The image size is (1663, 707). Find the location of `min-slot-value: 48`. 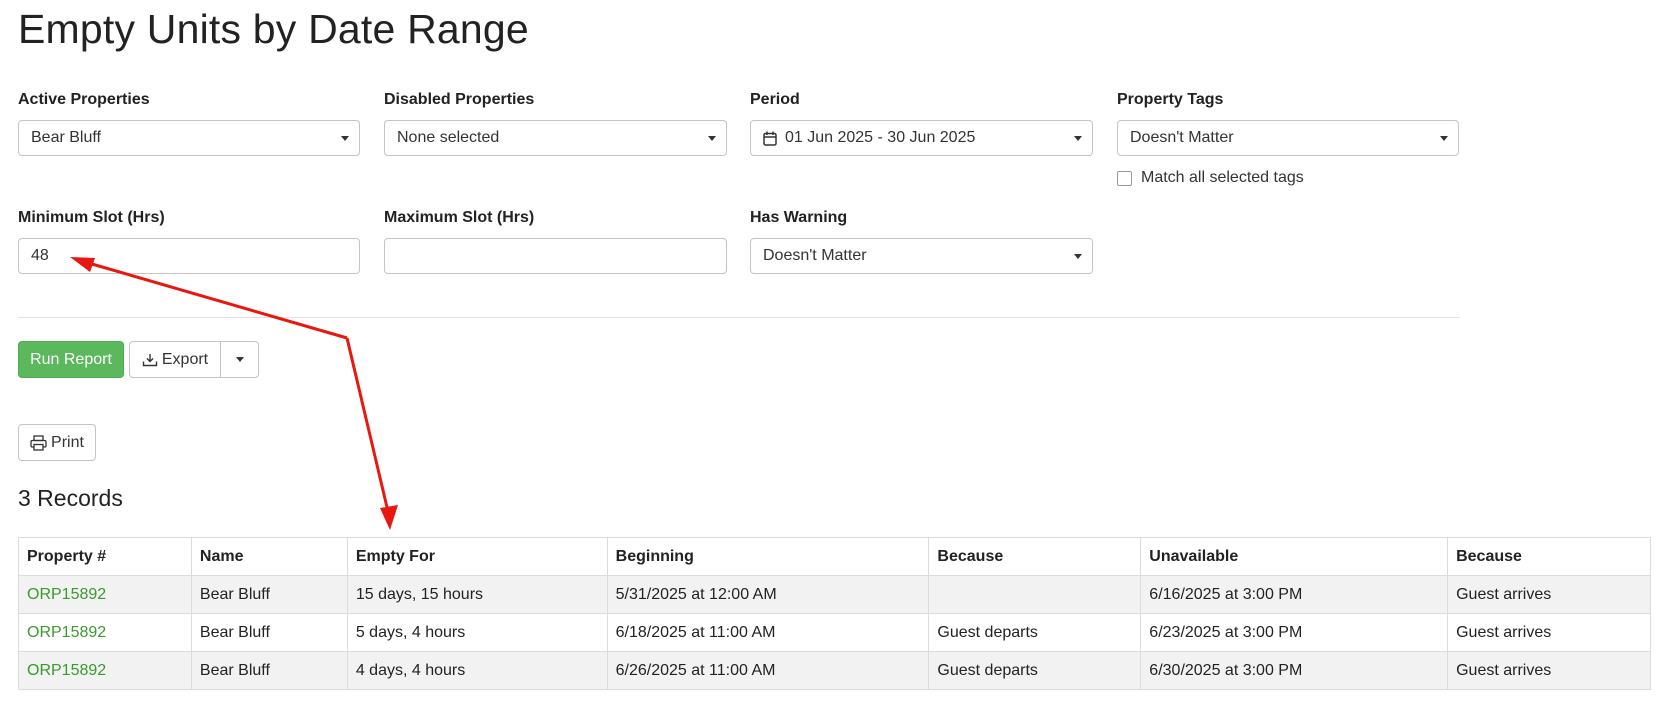

min-slot-value: 48 is located at coordinates (40, 255).